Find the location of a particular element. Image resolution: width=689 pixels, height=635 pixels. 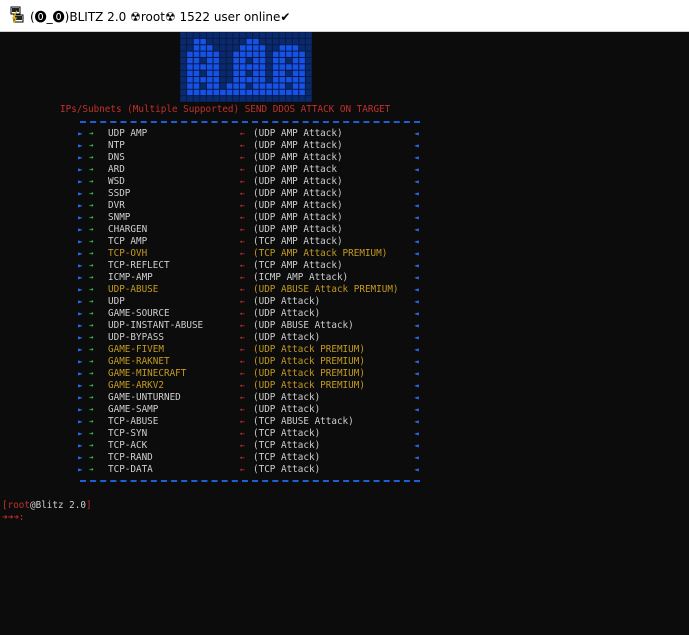

method-name: ICMP-AMP is located at coordinates (130, 277).